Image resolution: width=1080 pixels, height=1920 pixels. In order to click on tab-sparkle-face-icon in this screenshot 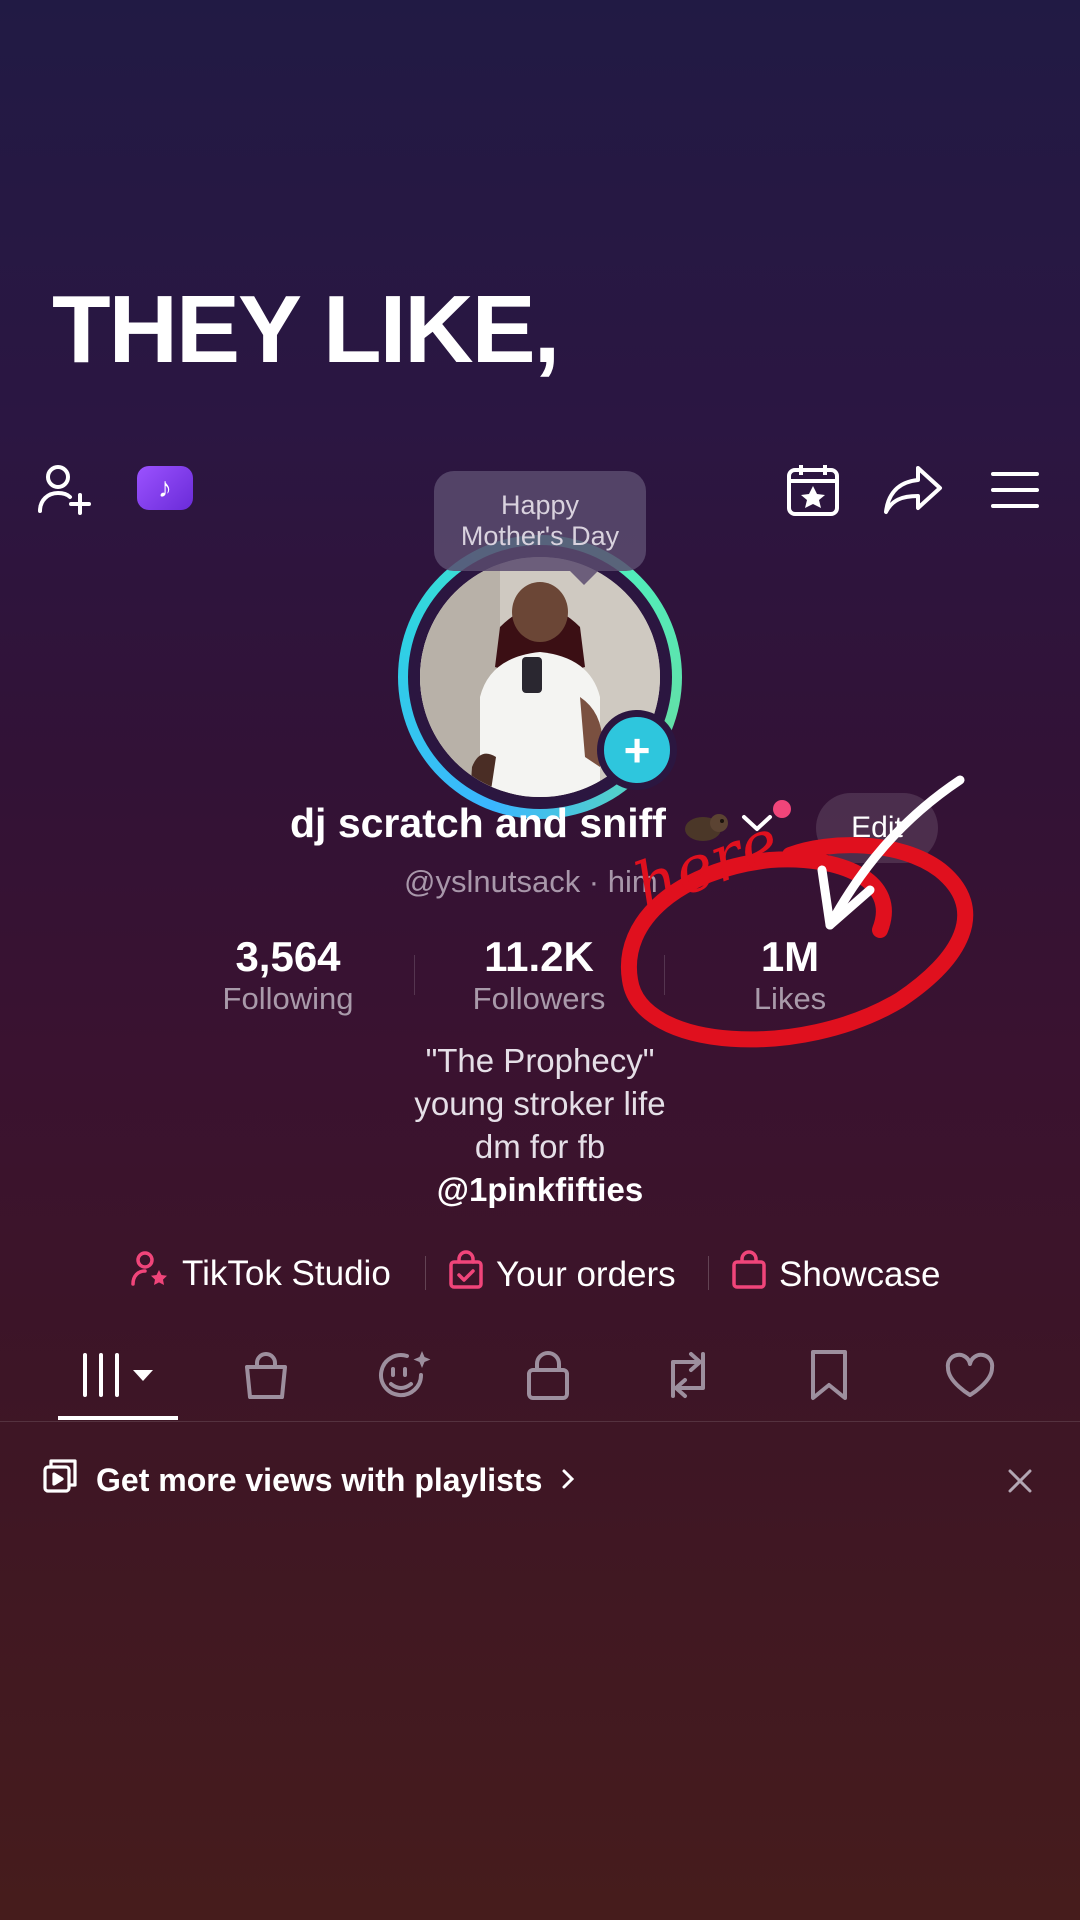, I will do `click(406, 1375)`.